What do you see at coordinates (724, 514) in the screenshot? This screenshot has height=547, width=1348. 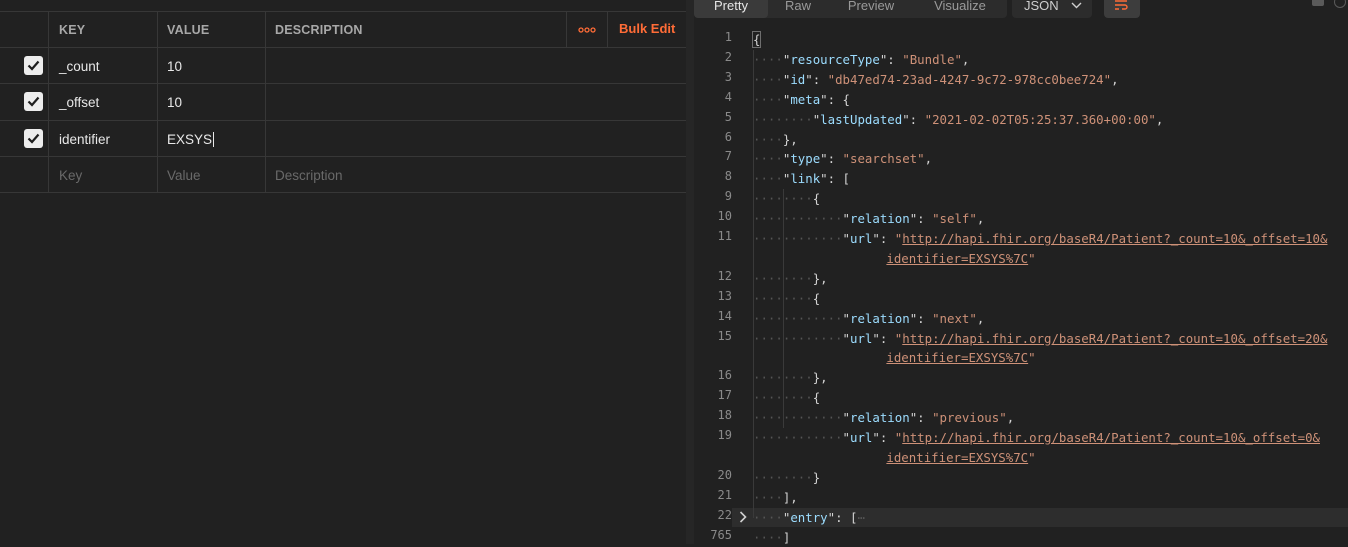 I see `line-number: 22` at bounding box center [724, 514].